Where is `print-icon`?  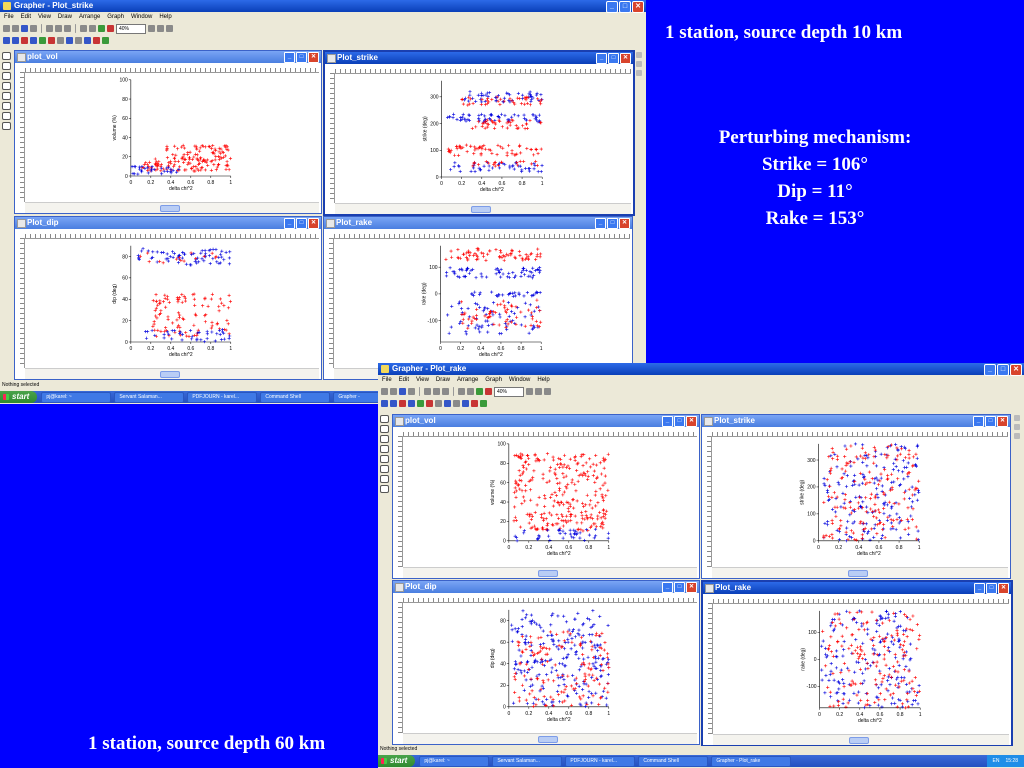 print-icon is located at coordinates (33, 28).